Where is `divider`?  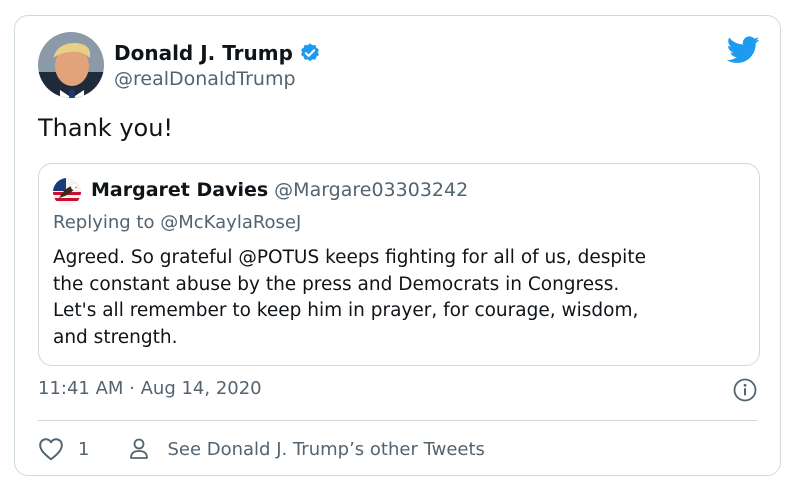
divider is located at coordinates (397, 420).